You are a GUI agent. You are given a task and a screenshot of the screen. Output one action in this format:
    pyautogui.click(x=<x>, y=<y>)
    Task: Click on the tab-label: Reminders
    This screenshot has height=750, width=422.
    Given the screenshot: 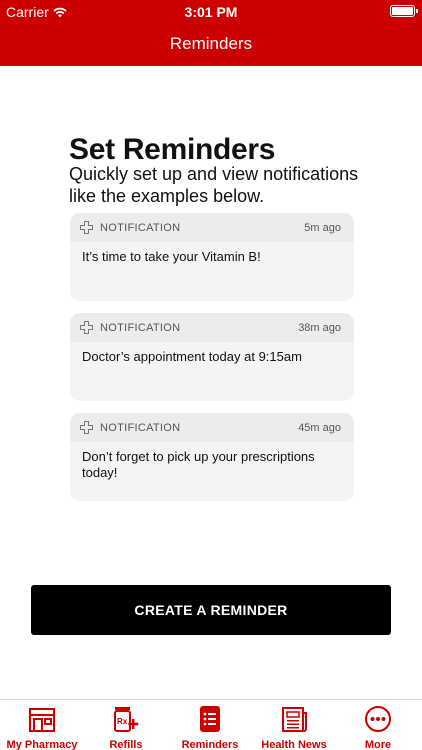 What is the action you would take?
    pyautogui.click(x=210, y=744)
    